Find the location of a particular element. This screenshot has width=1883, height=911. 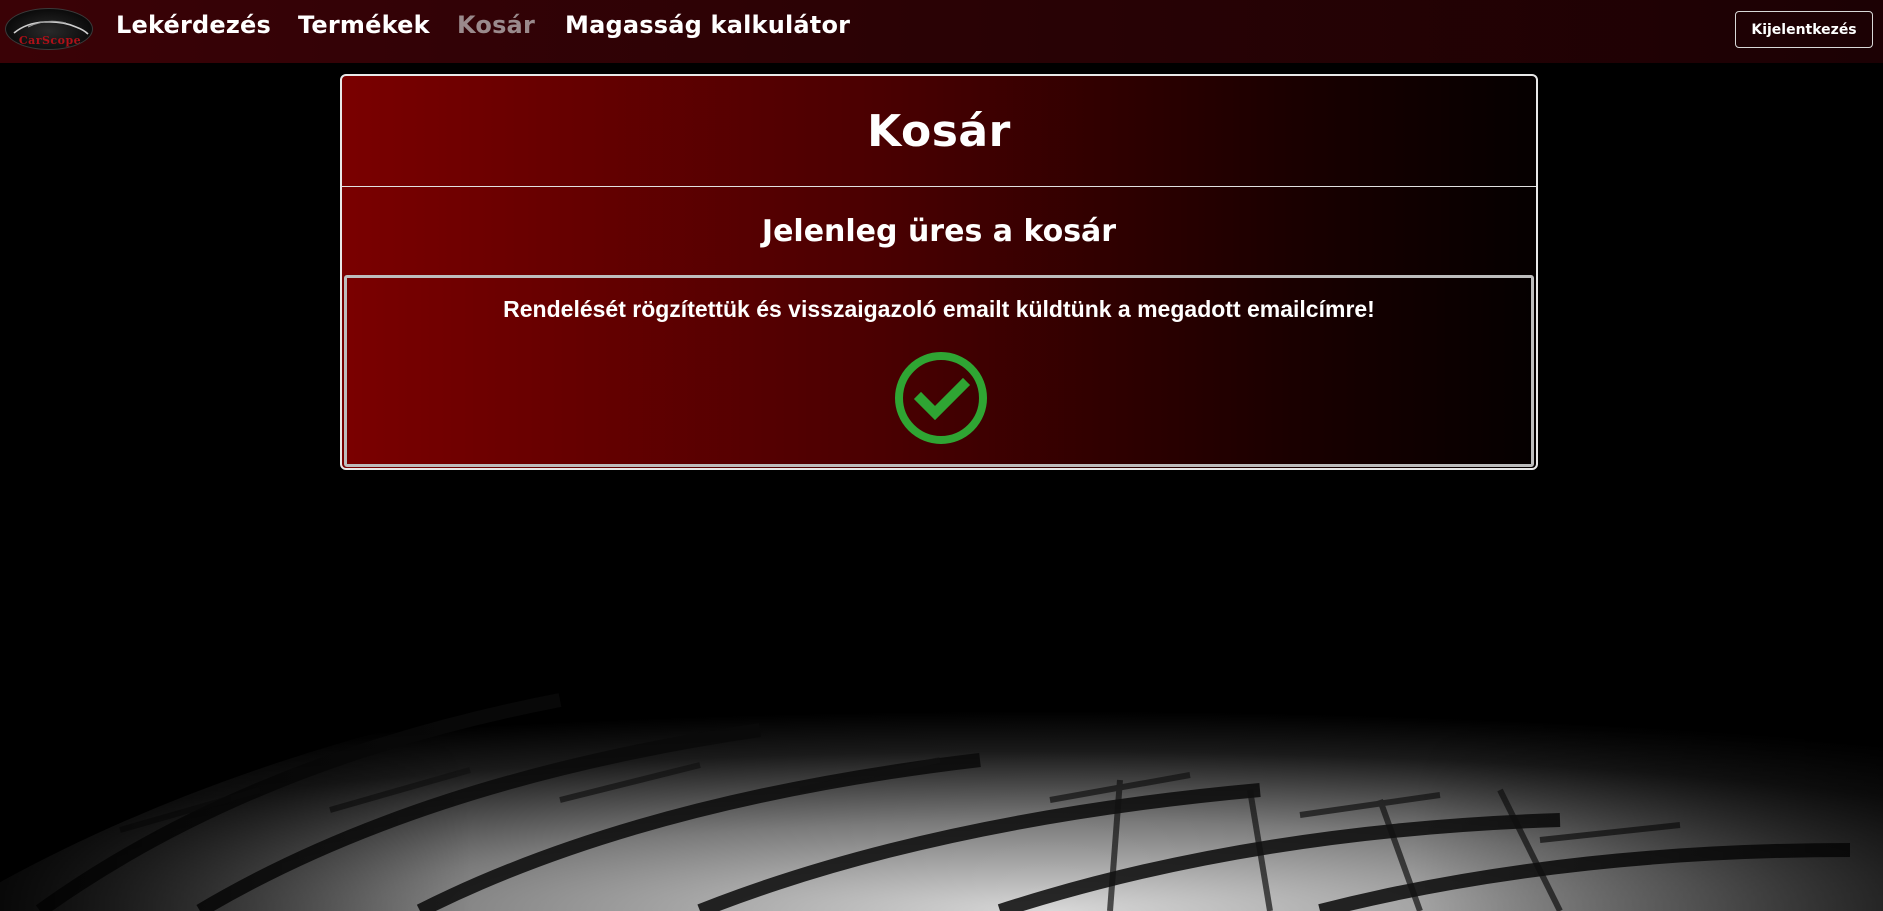

logo-text: CarScope is located at coordinates (50, 40).